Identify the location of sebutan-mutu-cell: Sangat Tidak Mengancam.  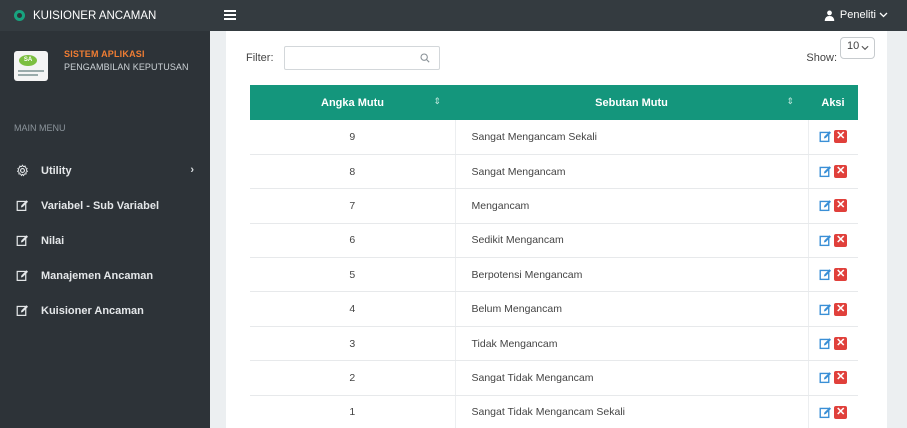
(632, 378).